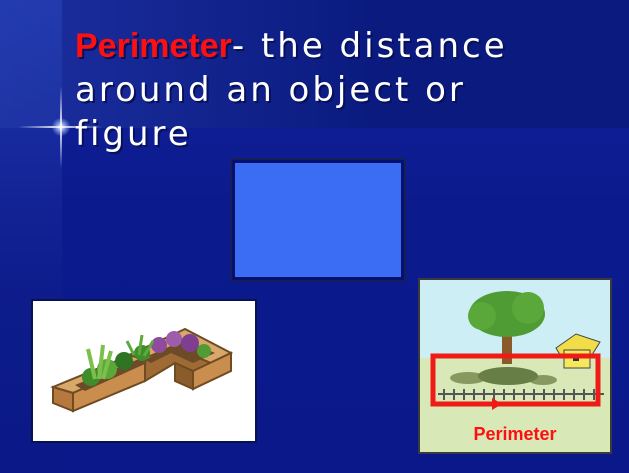  What do you see at coordinates (528, 308) in the screenshot?
I see `tree-canopy-right` at bounding box center [528, 308].